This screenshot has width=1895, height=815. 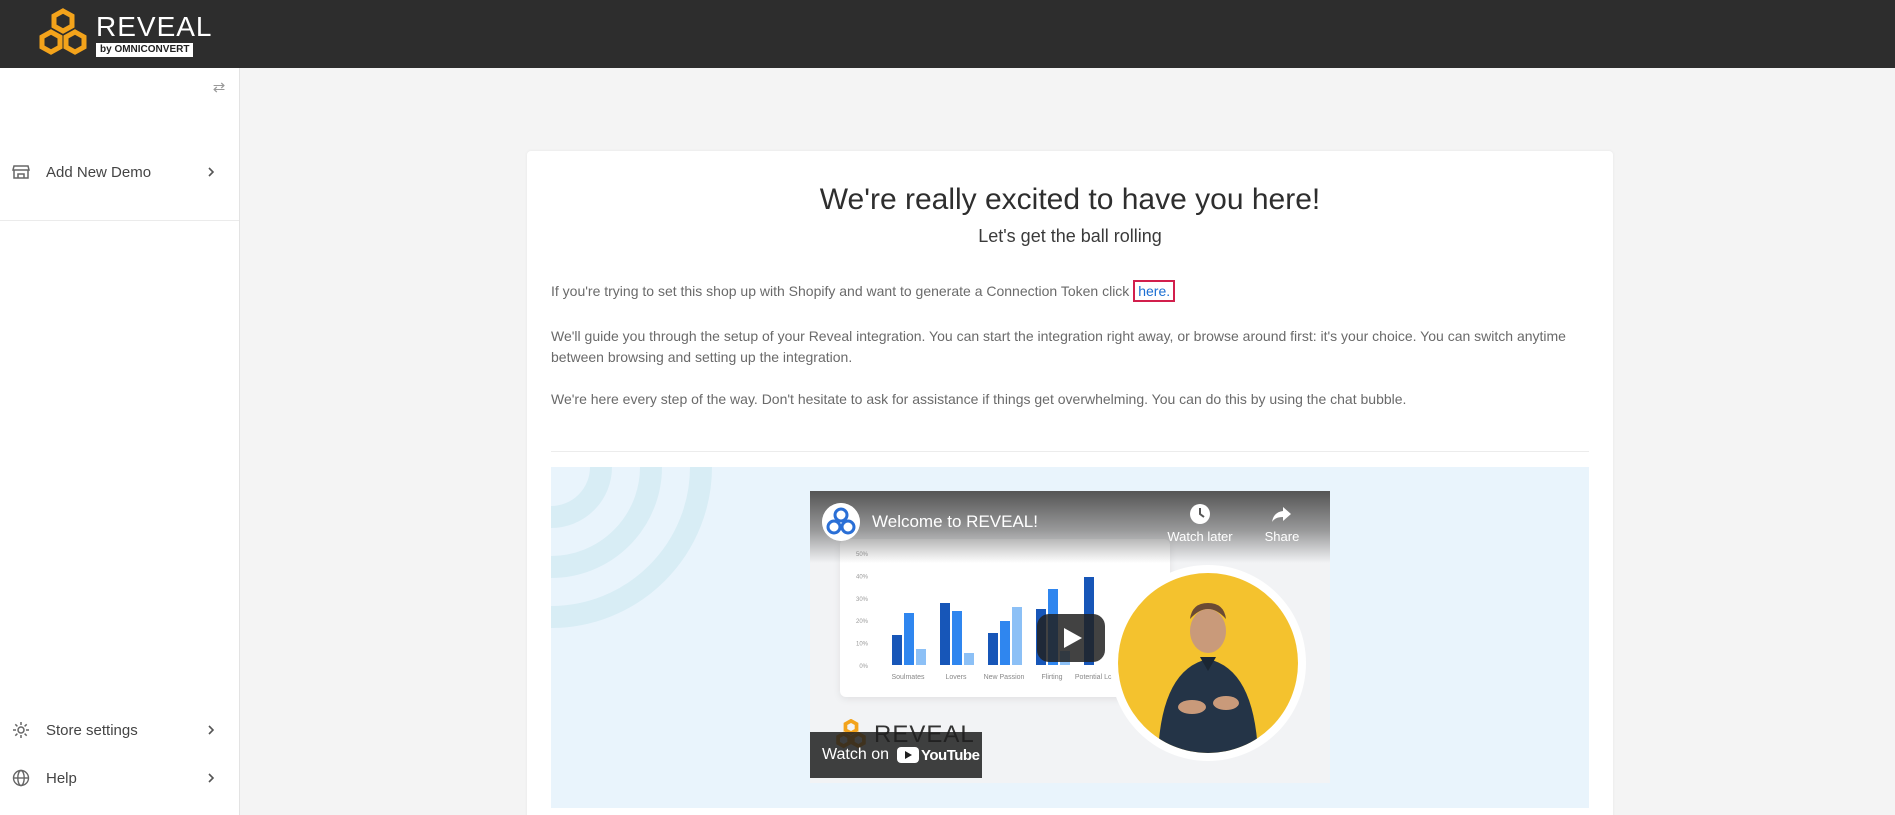 What do you see at coordinates (908, 677) in the screenshot?
I see `video-chart-category: Soulmates` at bounding box center [908, 677].